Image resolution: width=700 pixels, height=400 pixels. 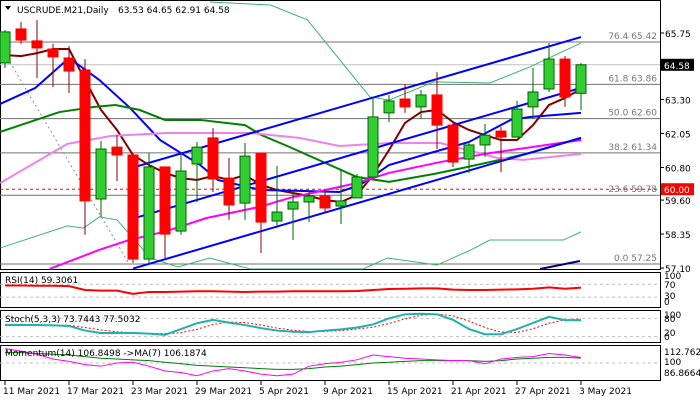 I want to click on rsi-label: RSI(14) 59.3061, so click(x=41, y=281).